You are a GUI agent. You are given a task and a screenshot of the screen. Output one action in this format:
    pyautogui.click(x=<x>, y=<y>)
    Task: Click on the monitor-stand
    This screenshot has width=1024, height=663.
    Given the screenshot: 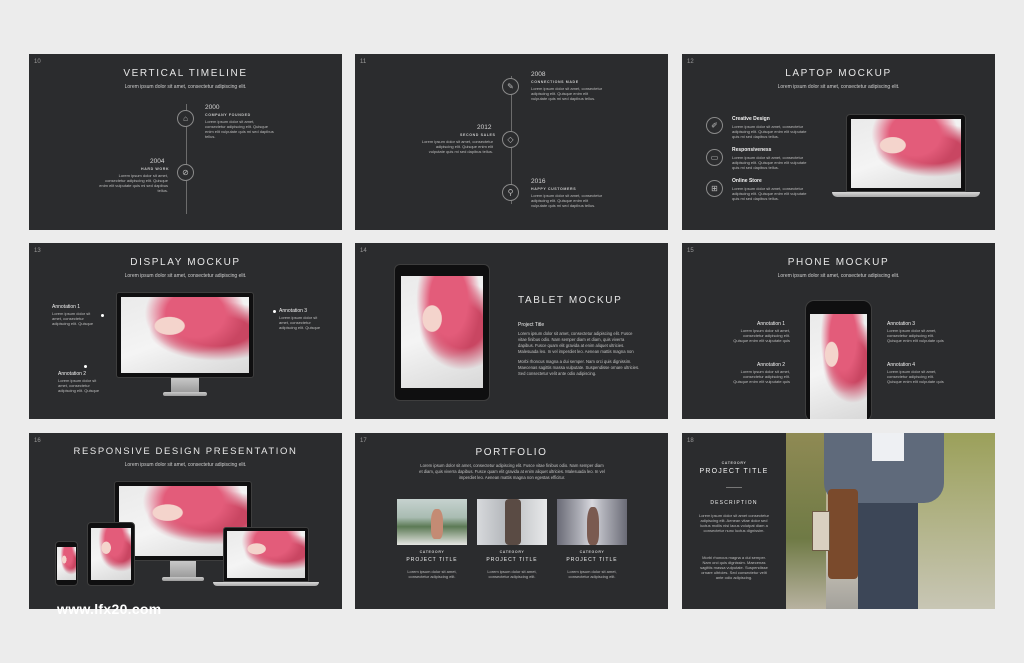 What is the action you would take?
    pyautogui.click(x=183, y=569)
    